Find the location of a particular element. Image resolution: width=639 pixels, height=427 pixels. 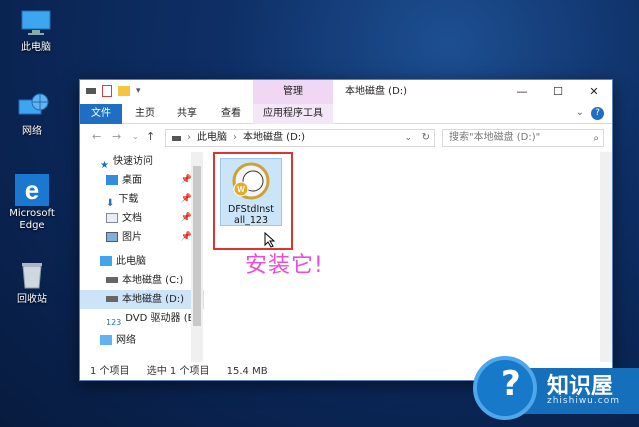

sidebar-item-drive-d: 本地磁盘 (D:) is located at coordinates (142, 299).